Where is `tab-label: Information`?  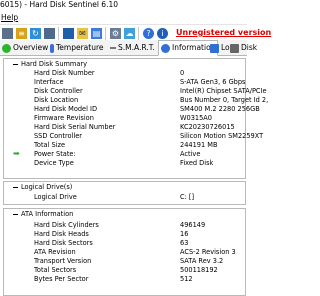 tab-label: Information is located at coordinates (194, 47).